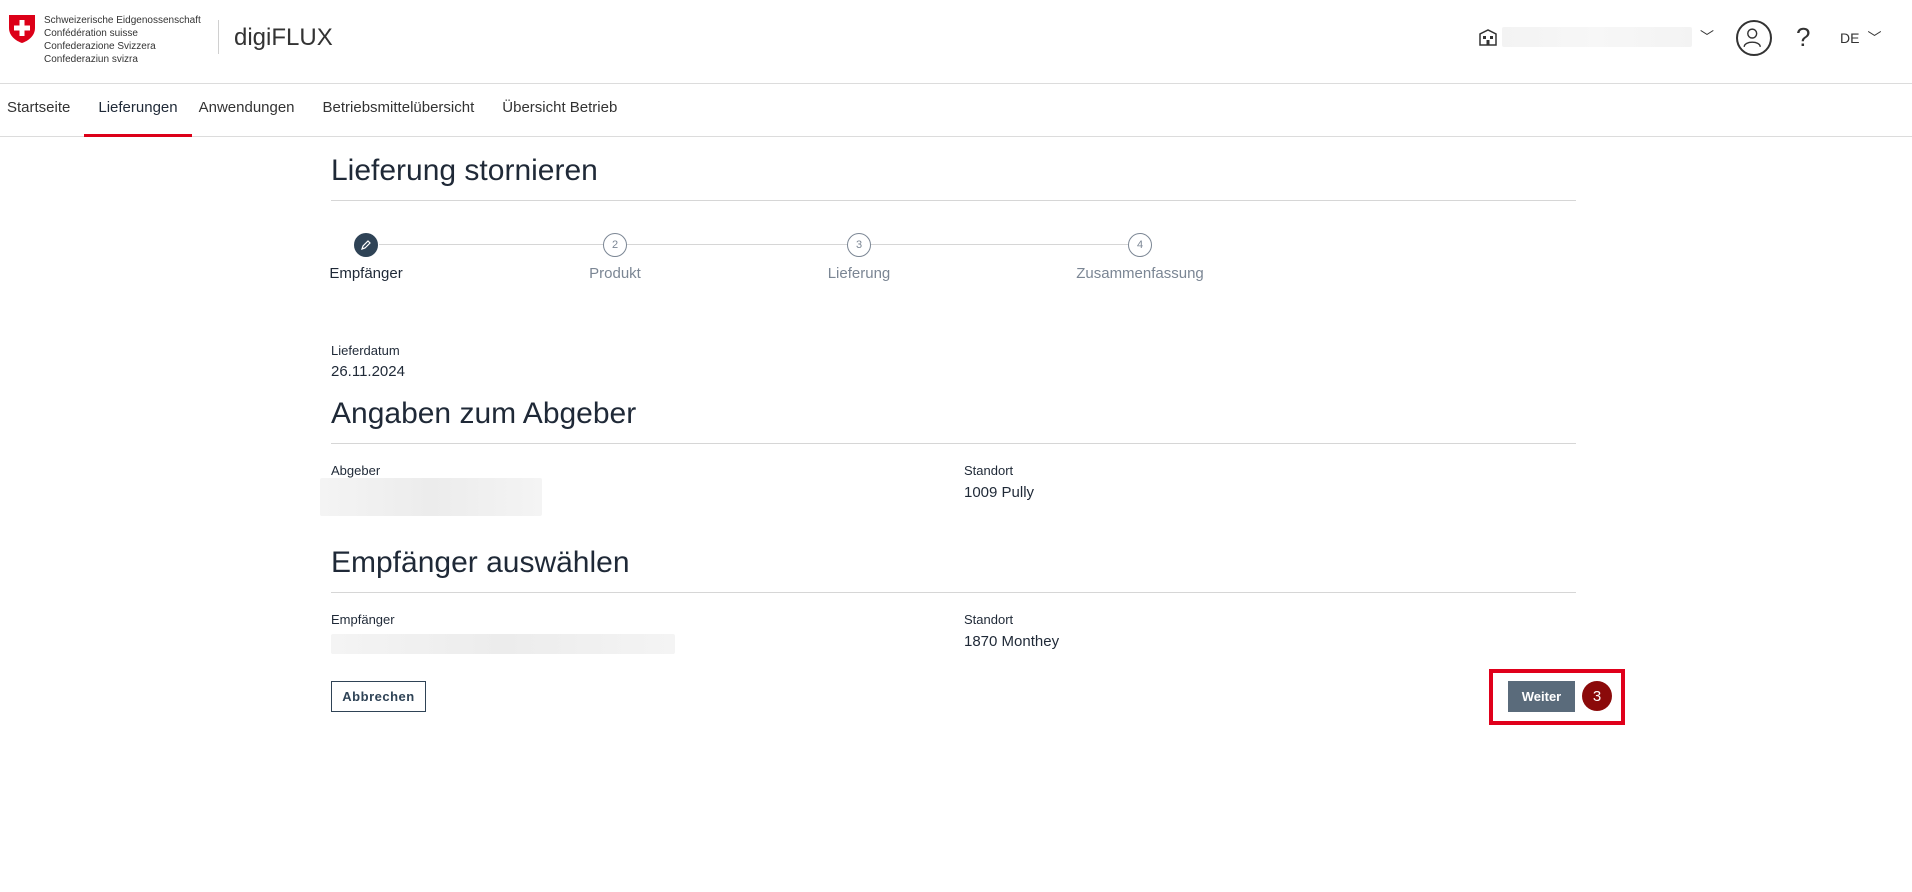 This screenshot has width=1912, height=892. What do you see at coordinates (1011, 631) in the screenshot?
I see `recipient-location-field: Standort 1870 Monthey` at bounding box center [1011, 631].